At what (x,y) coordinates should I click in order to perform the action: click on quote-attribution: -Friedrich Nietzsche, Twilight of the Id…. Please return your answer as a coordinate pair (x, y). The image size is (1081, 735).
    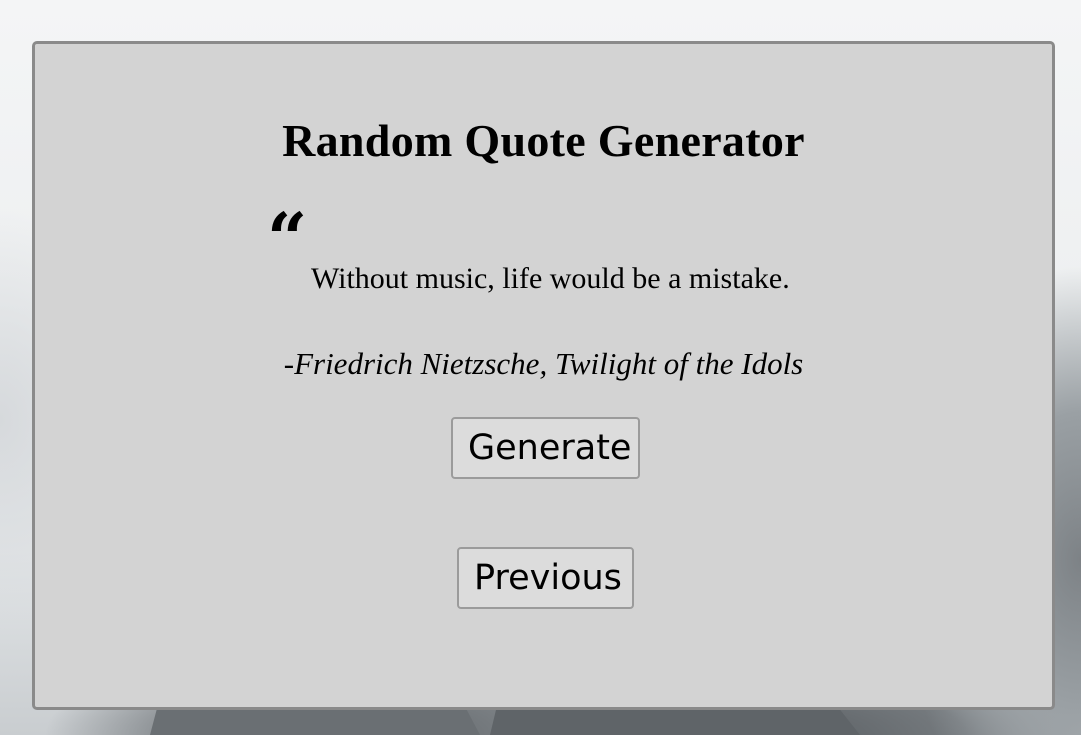
    Looking at the image, I should click on (543, 363).